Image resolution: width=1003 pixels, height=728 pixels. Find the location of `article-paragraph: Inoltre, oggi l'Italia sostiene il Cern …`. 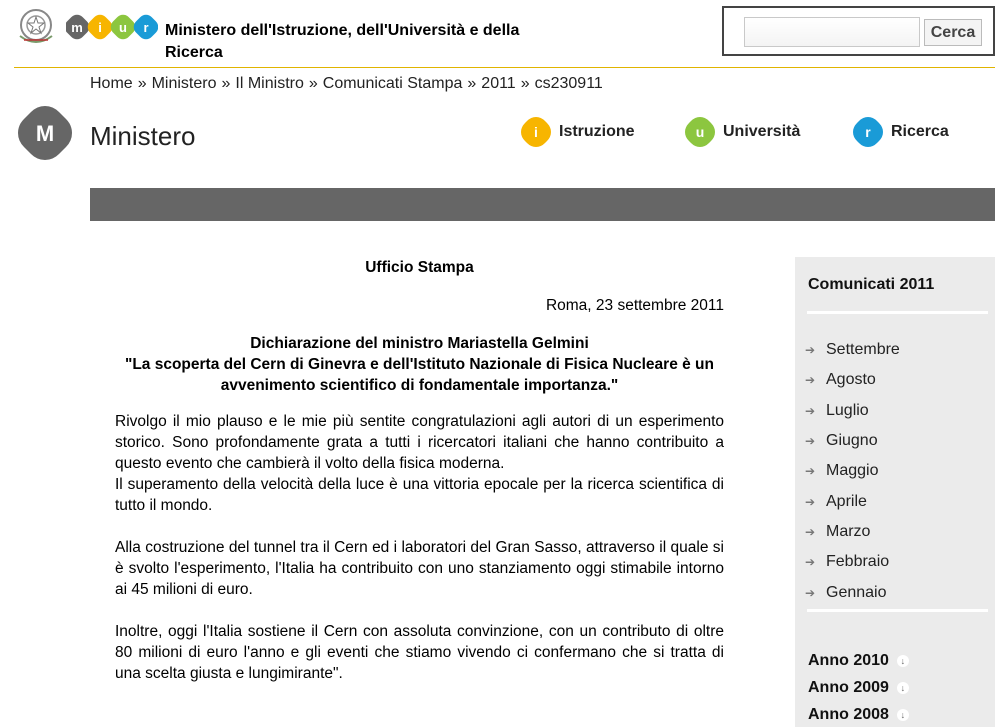

article-paragraph: Inoltre, oggi l'Italia sostiene il Cern … is located at coordinates (419, 652).